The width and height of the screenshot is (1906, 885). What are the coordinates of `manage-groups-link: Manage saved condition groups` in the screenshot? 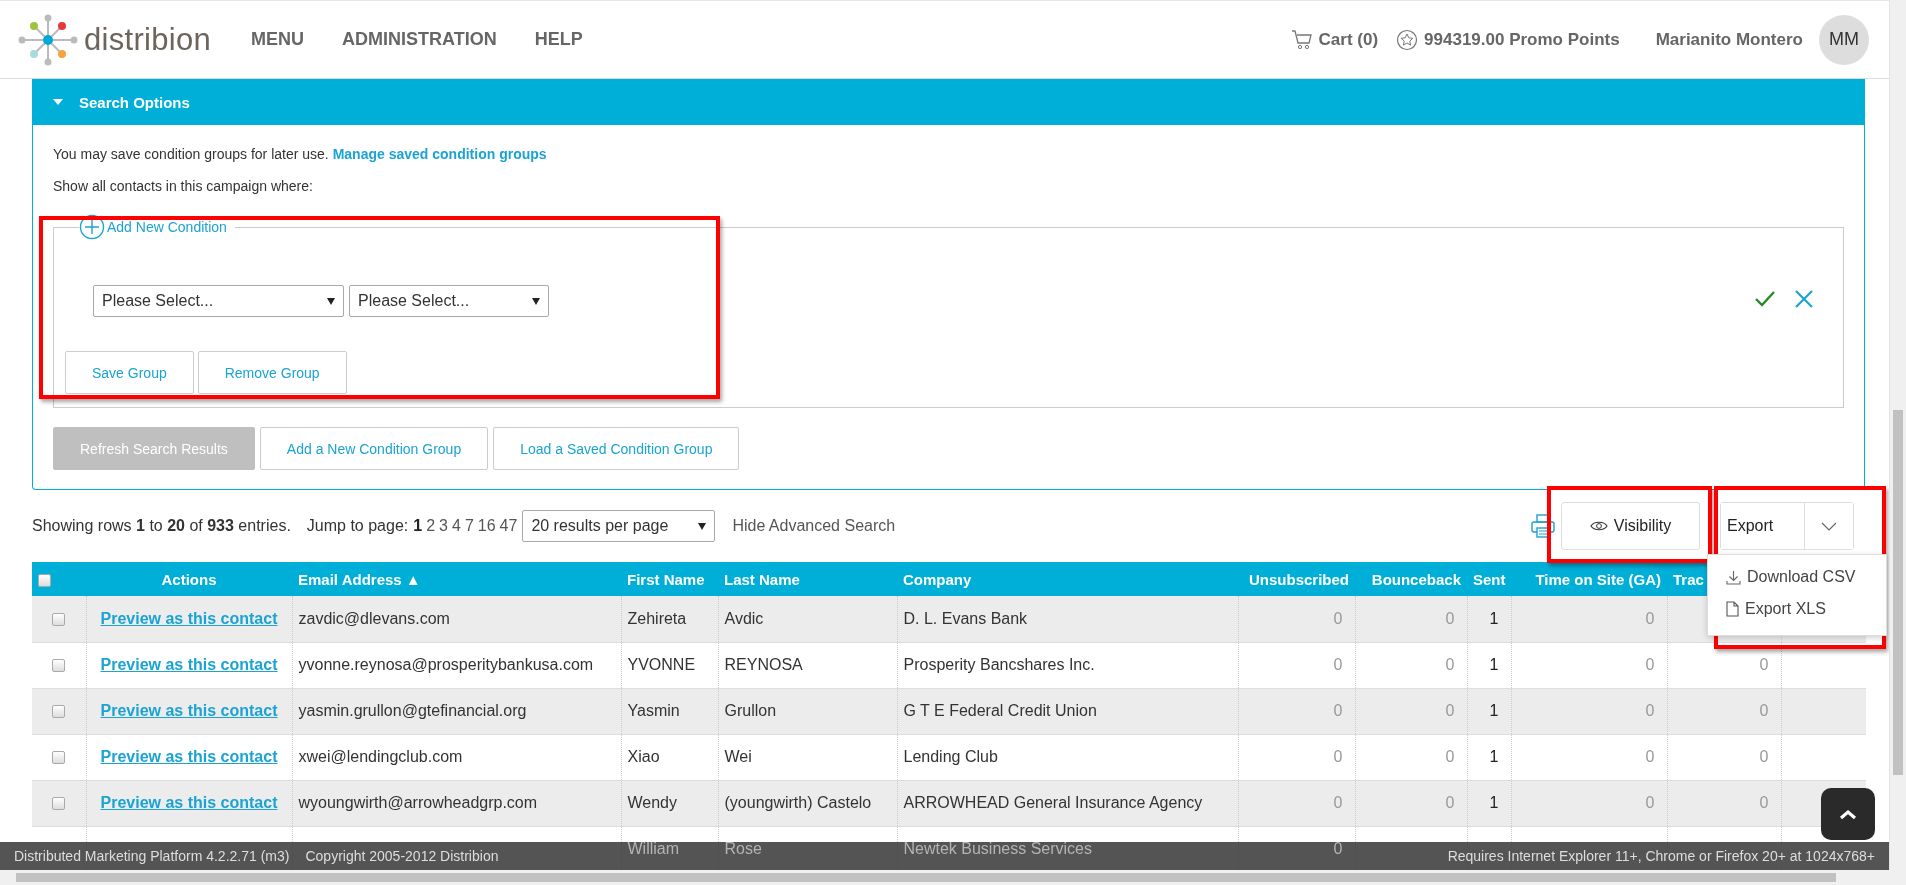 It's located at (439, 154).